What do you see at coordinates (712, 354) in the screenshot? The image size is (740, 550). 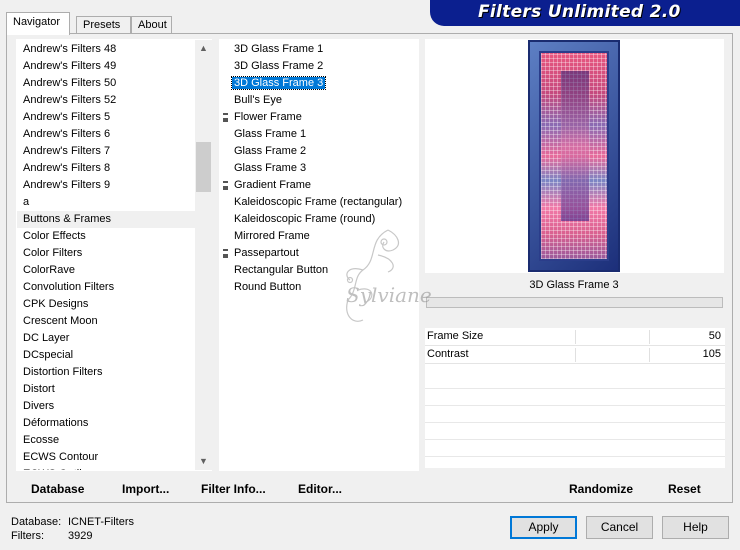 I see `param-value: 105` at bounding box center [712, 354].